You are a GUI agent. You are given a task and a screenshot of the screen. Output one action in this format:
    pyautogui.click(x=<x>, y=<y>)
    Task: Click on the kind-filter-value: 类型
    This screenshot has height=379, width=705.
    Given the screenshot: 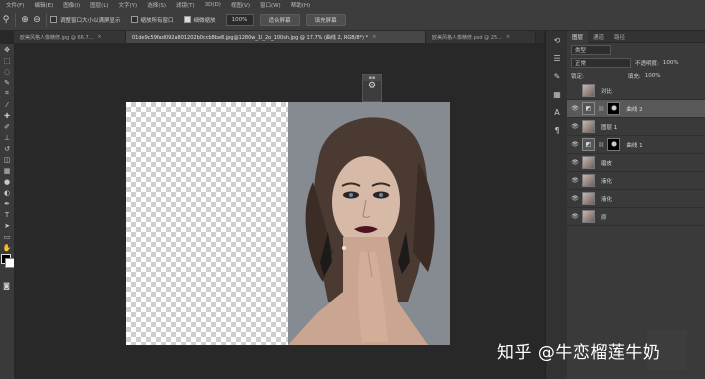 What is the action you would take?
    pyautogui.click(x=581, y=50)
    